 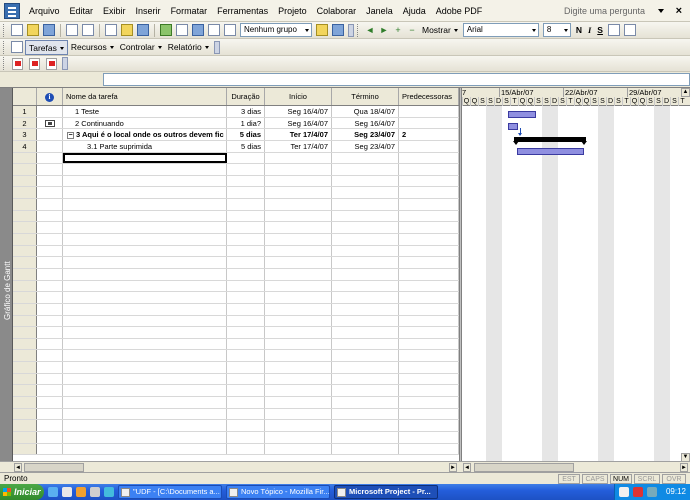 What do you see at coordinates (230, 30) in the screenshot?
I see `notes-icon` at bounding box center [230, 30].